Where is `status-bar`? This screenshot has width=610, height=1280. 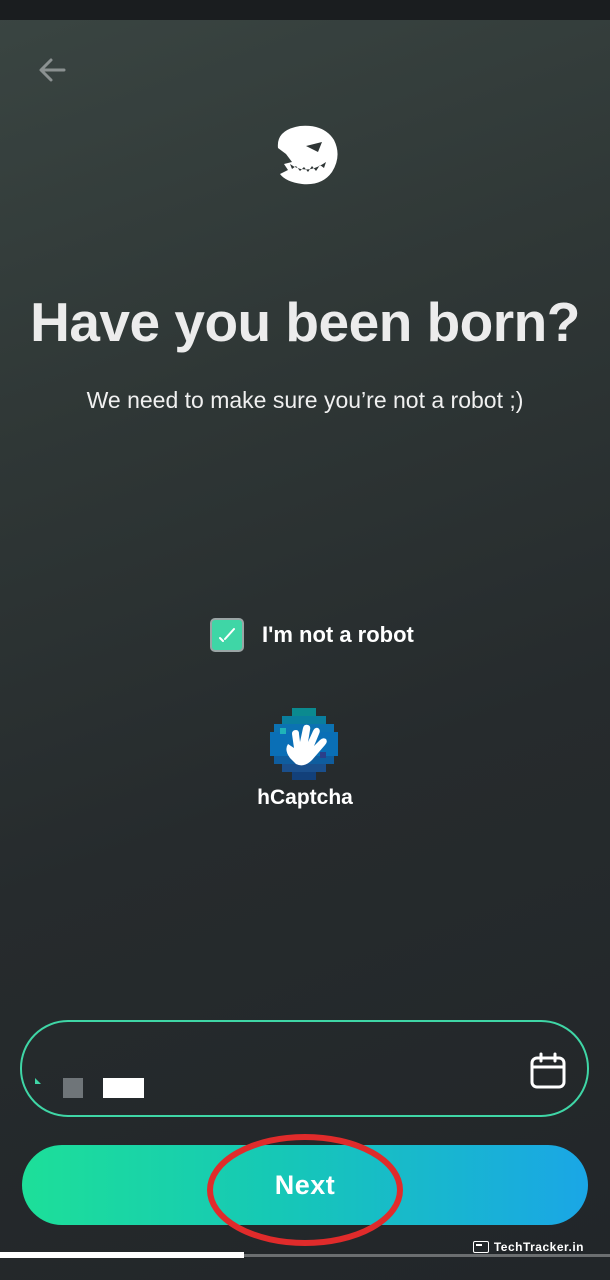
status-bar is located at coordinates (305, 10).